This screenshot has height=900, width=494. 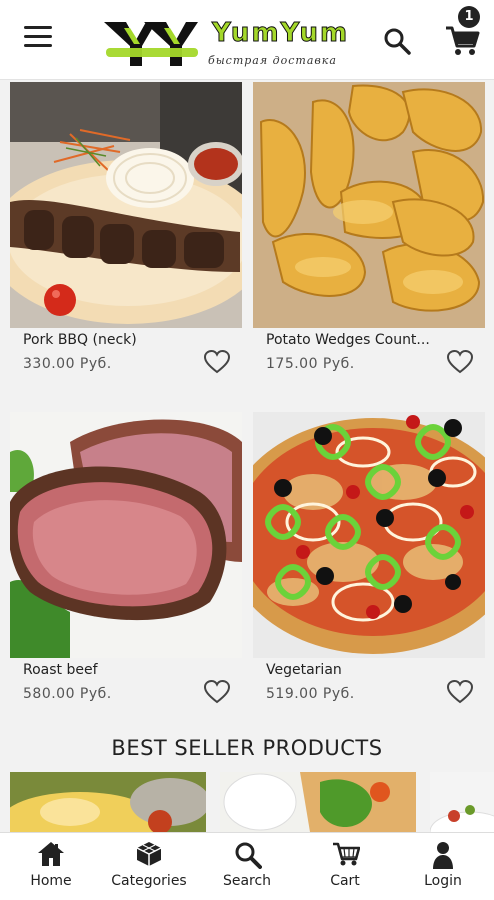 What do you see at coordinates (126, 535) in the screenshot?
I see `product-image-roast-beef` at bounding box center [126, 535].